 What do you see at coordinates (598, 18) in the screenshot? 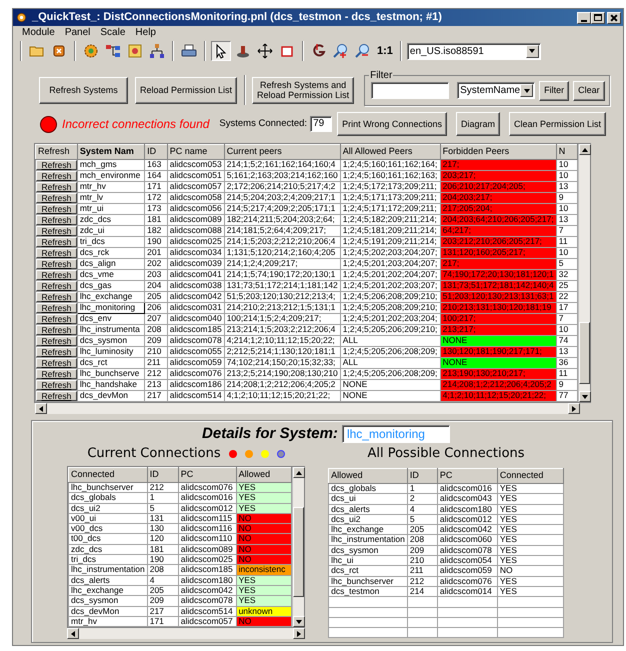
I see `maximize-button` at bounding box center [598, 18].